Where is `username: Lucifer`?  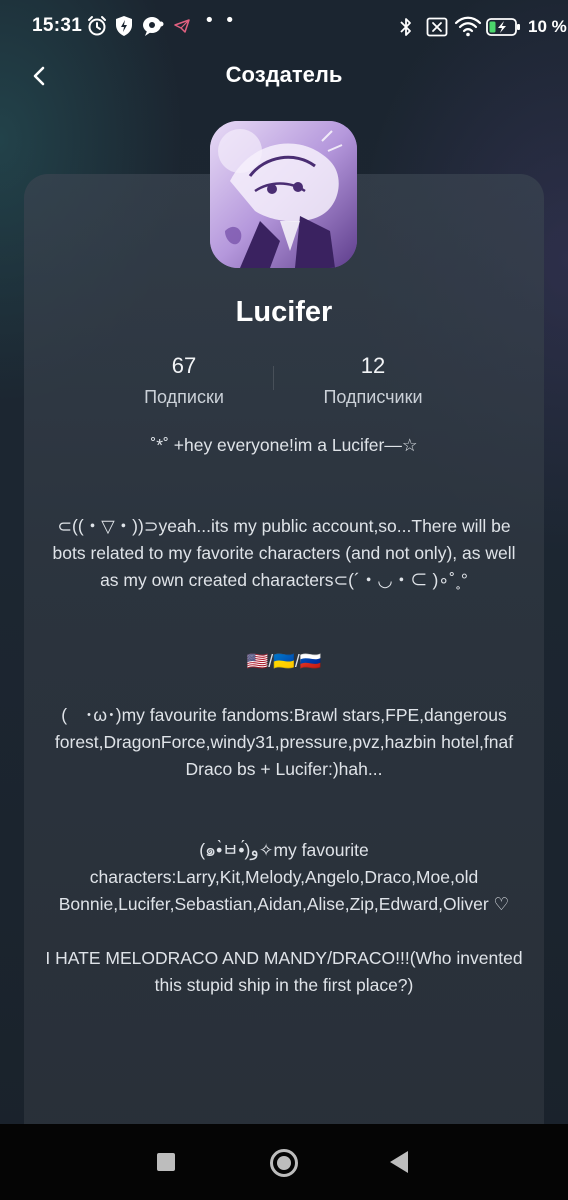
username: Lucifer is located at coordinates (284, 312).